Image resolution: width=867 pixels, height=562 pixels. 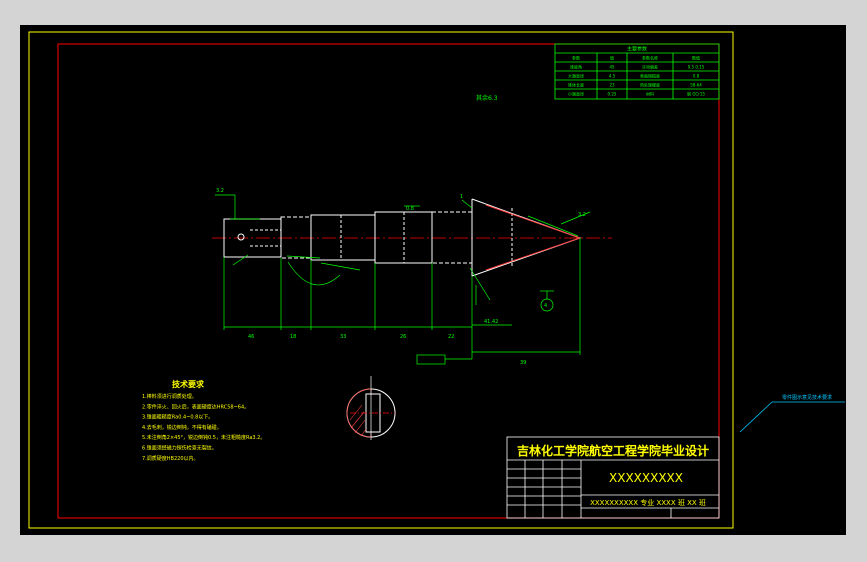 I want to click on section-view, so click(x=371, y=408).